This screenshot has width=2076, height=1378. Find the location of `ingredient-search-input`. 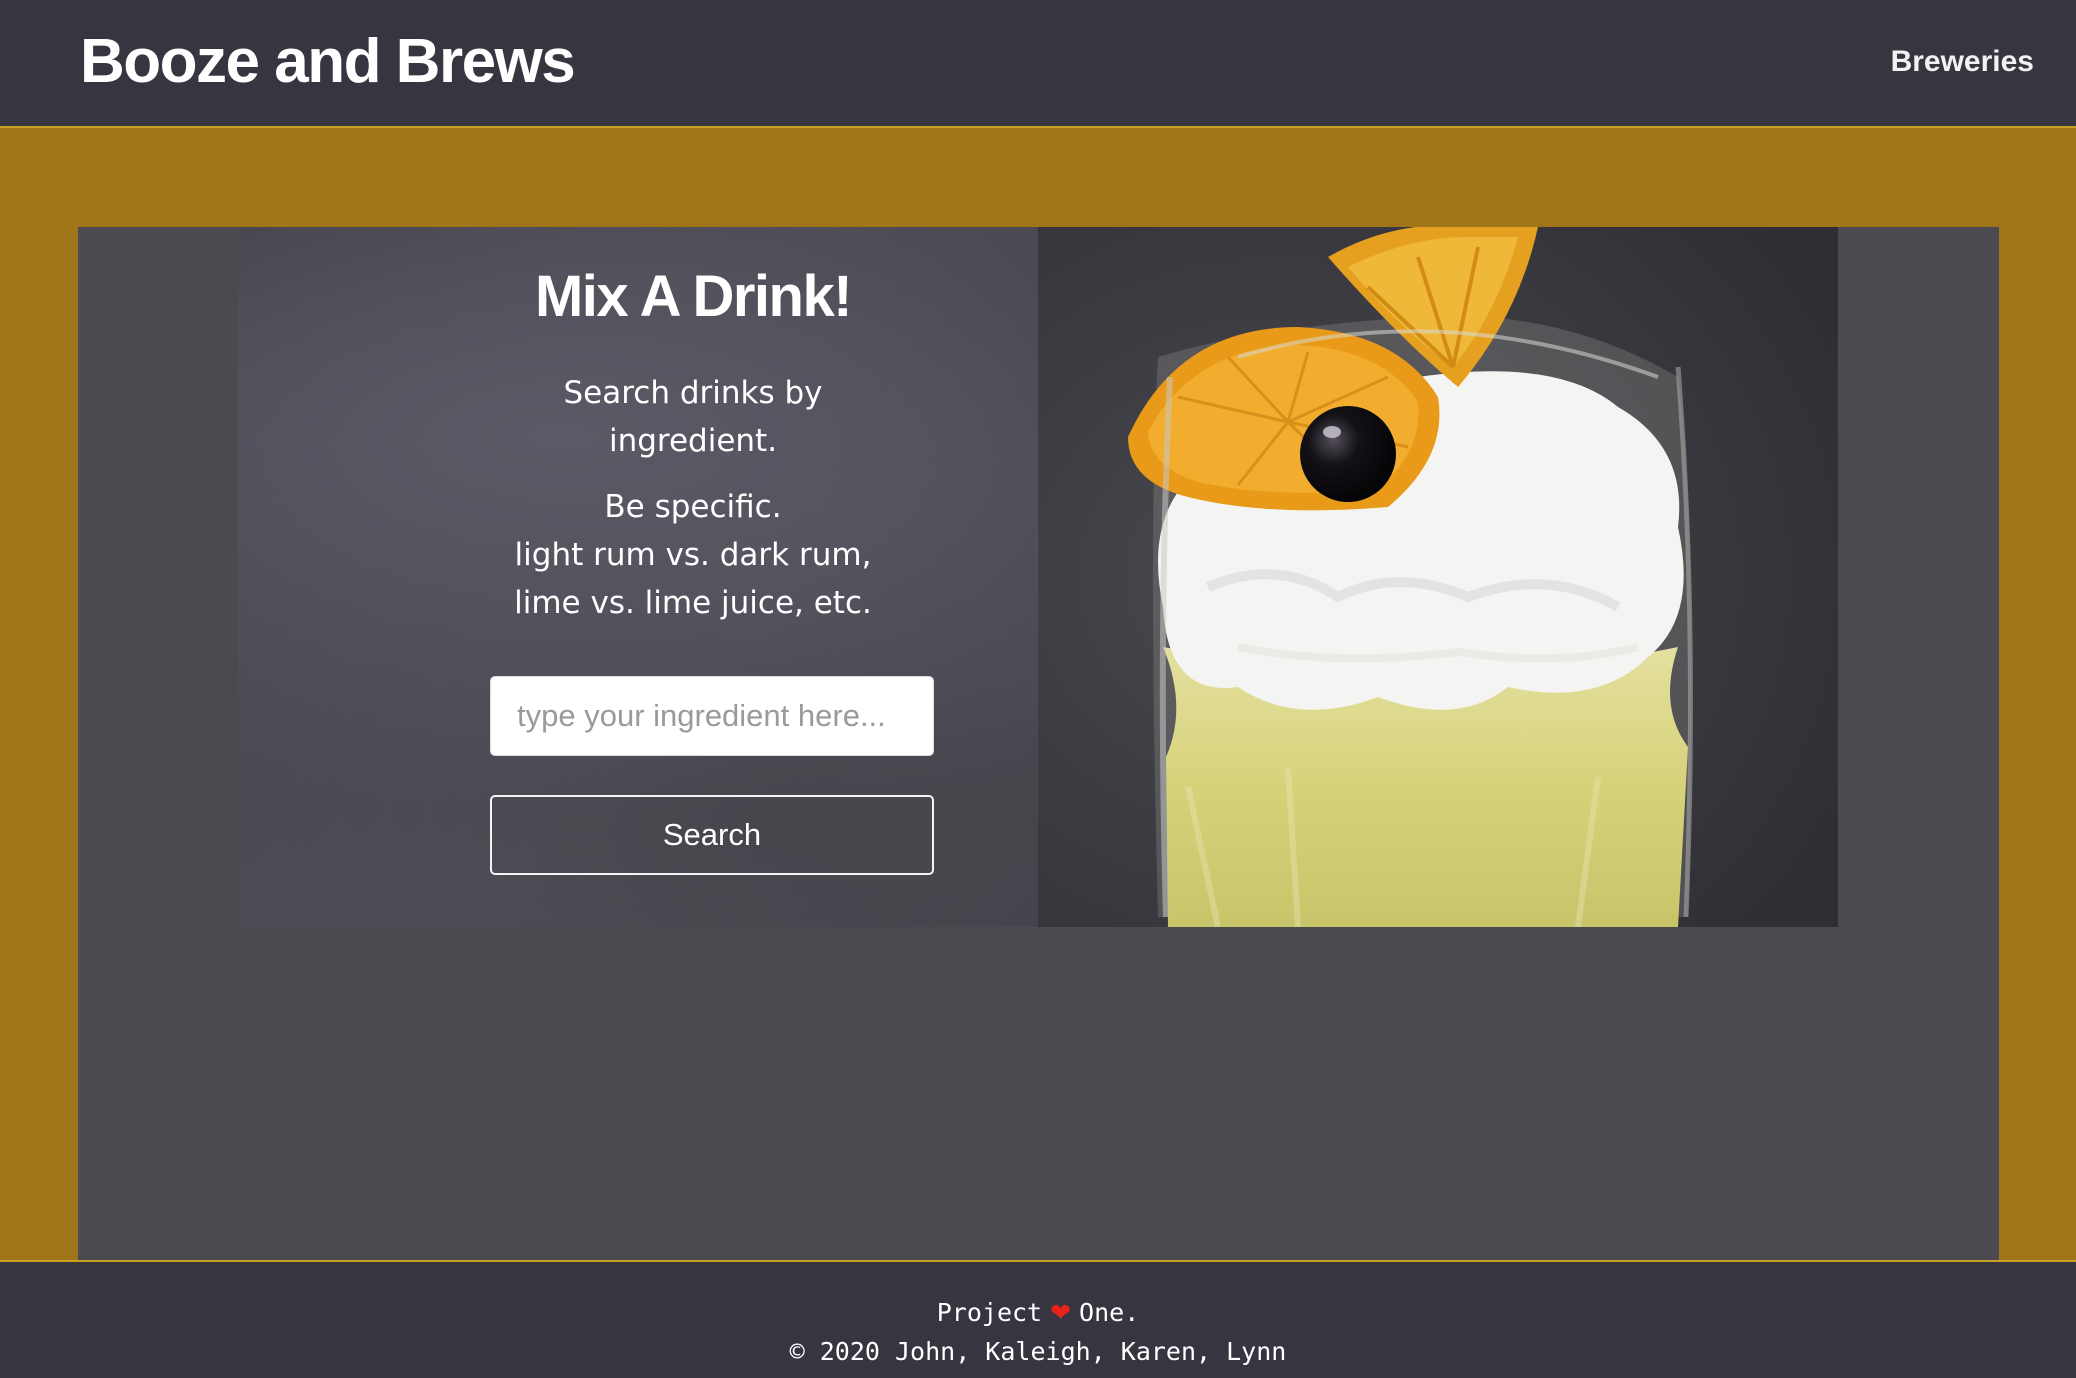

ingredient-search-input is located at coordinates (712, 716).